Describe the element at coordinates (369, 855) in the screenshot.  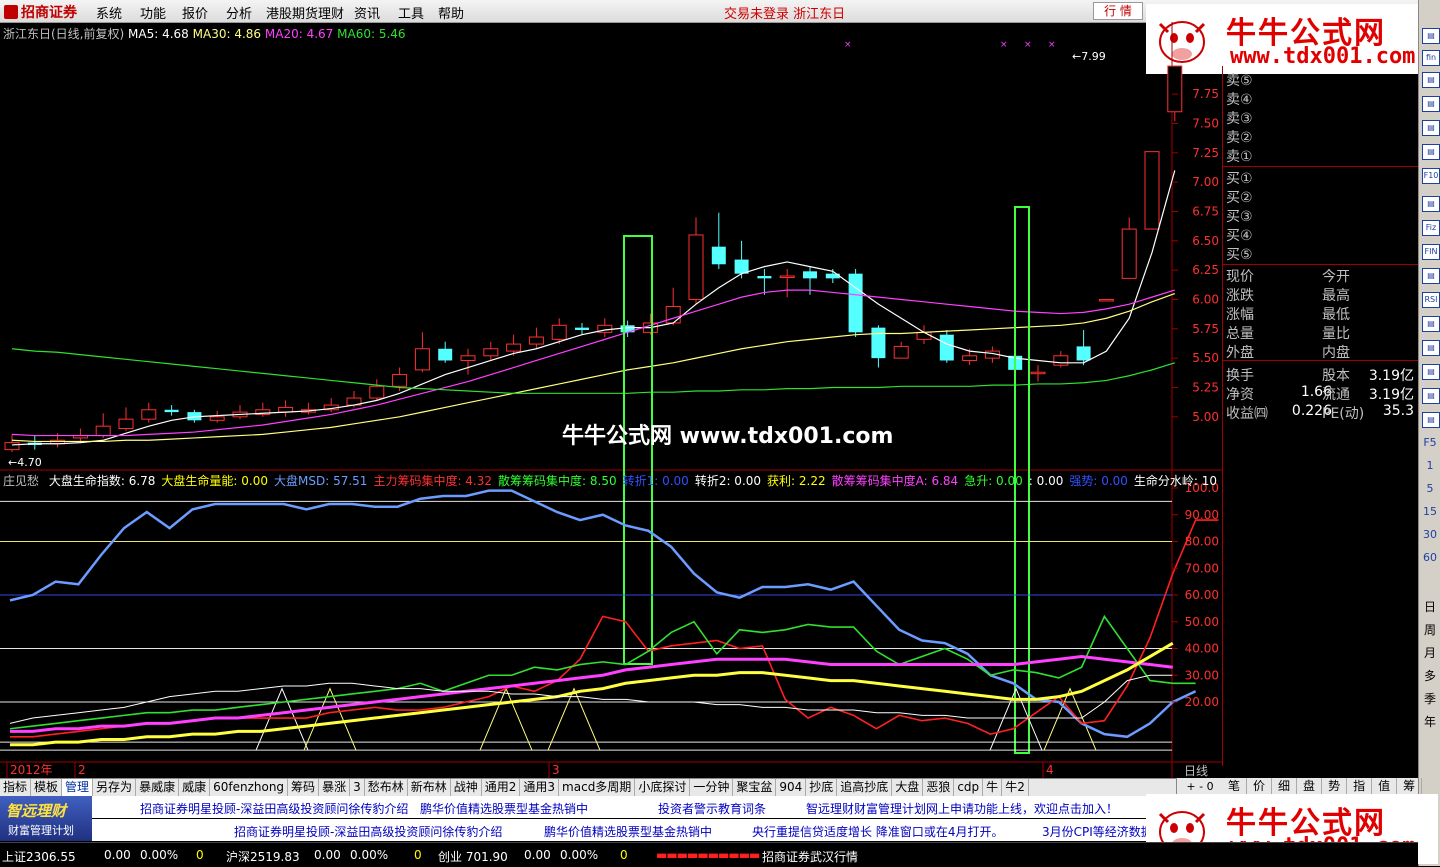
I see `hs-percent: 0.00%` at that location.